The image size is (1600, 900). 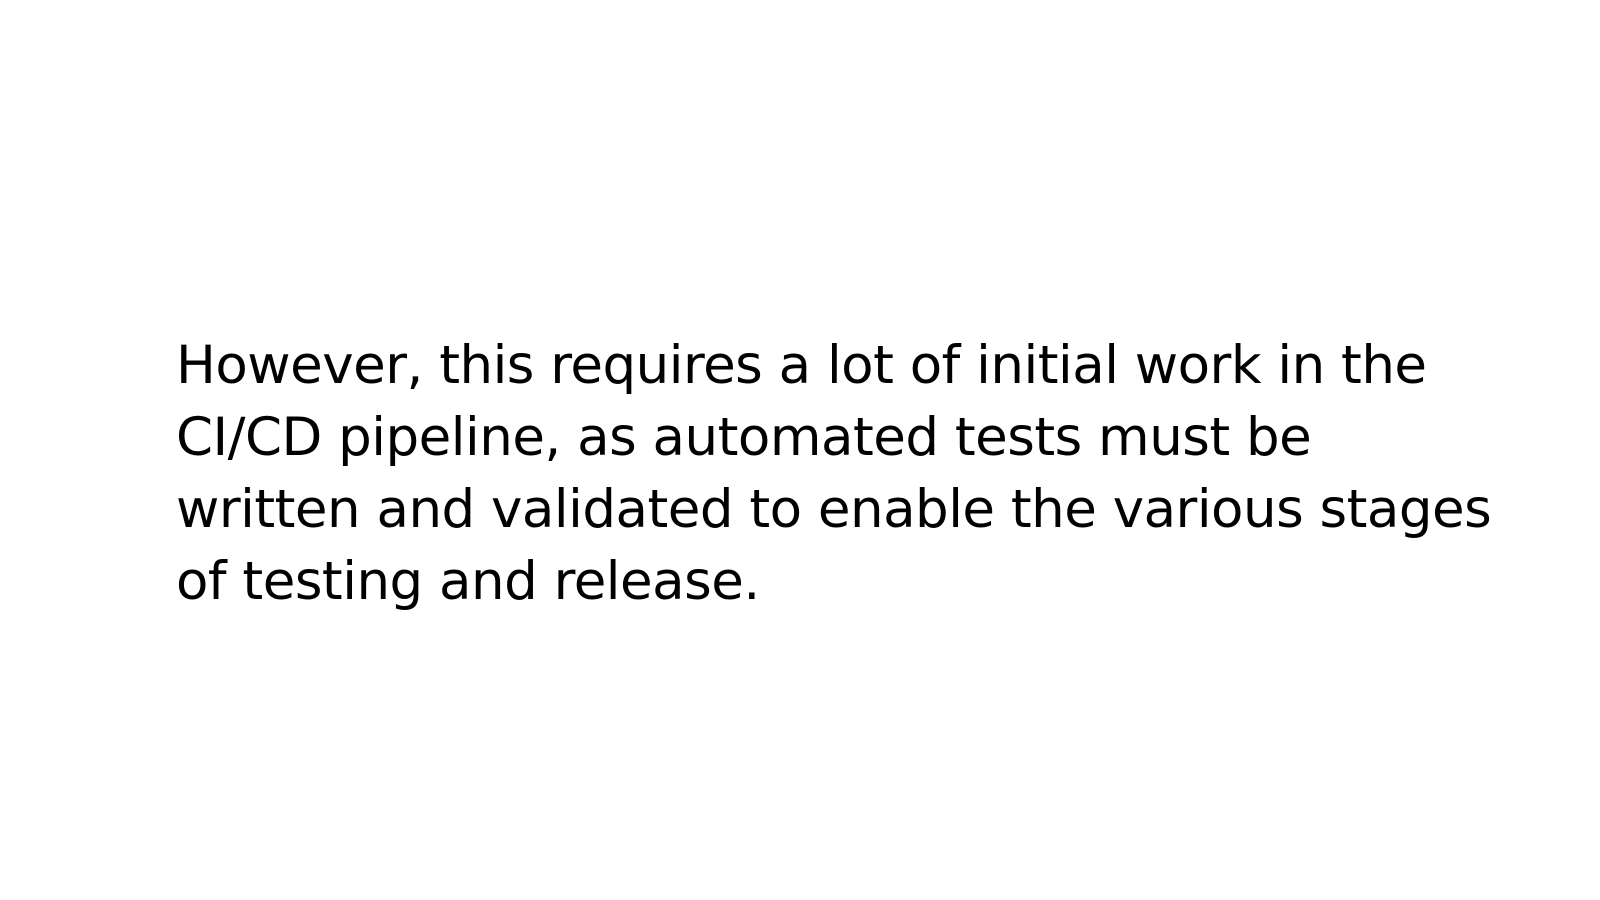 I want to click on text-line: of testing and release., so click(x=468, y=581).